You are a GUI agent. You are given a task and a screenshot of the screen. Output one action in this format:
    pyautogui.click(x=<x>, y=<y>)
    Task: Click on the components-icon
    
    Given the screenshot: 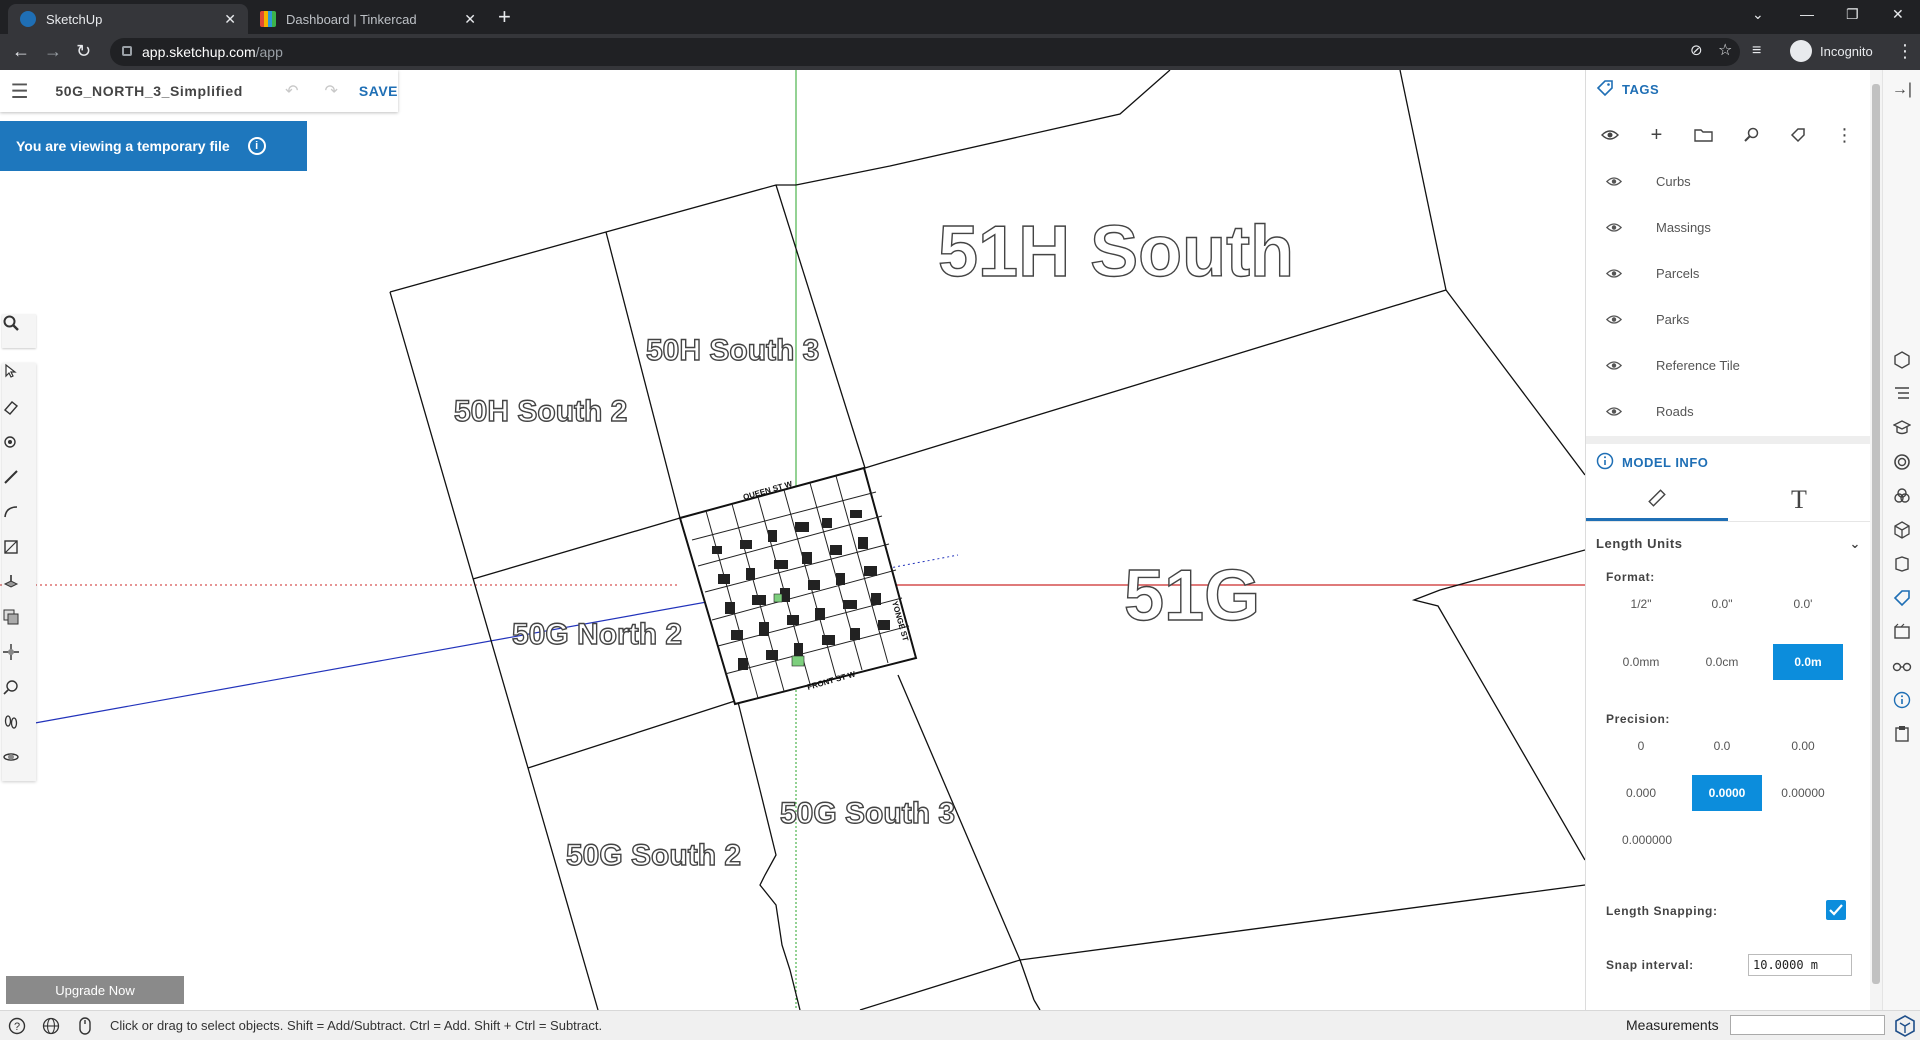 What is the action you would take?
    pyautogui.click(x=1902, y=496)
    